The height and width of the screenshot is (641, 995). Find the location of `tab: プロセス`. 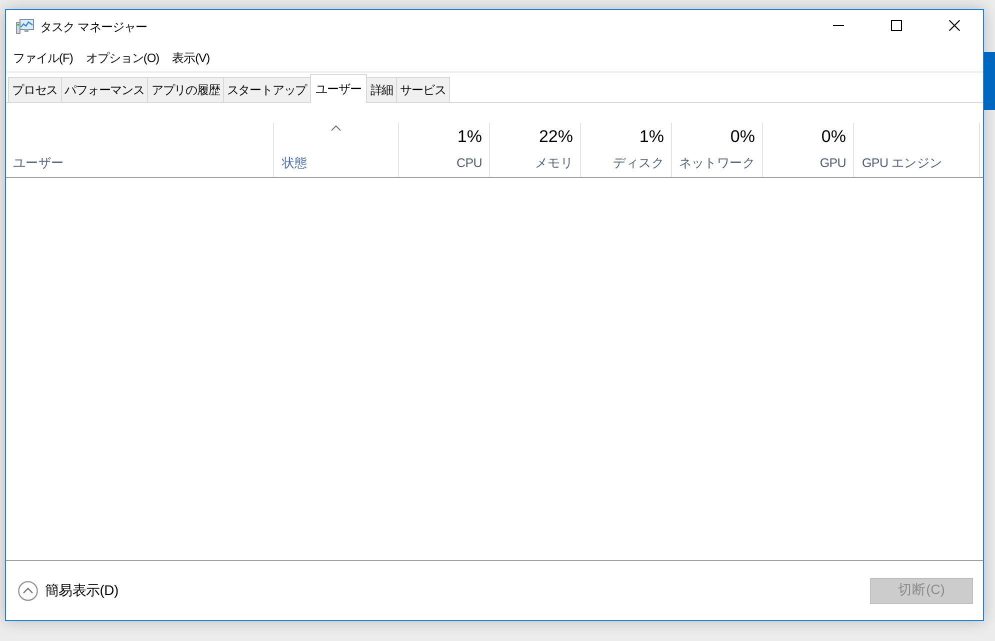

tab: プロセス is located at coordinates (35, 89).